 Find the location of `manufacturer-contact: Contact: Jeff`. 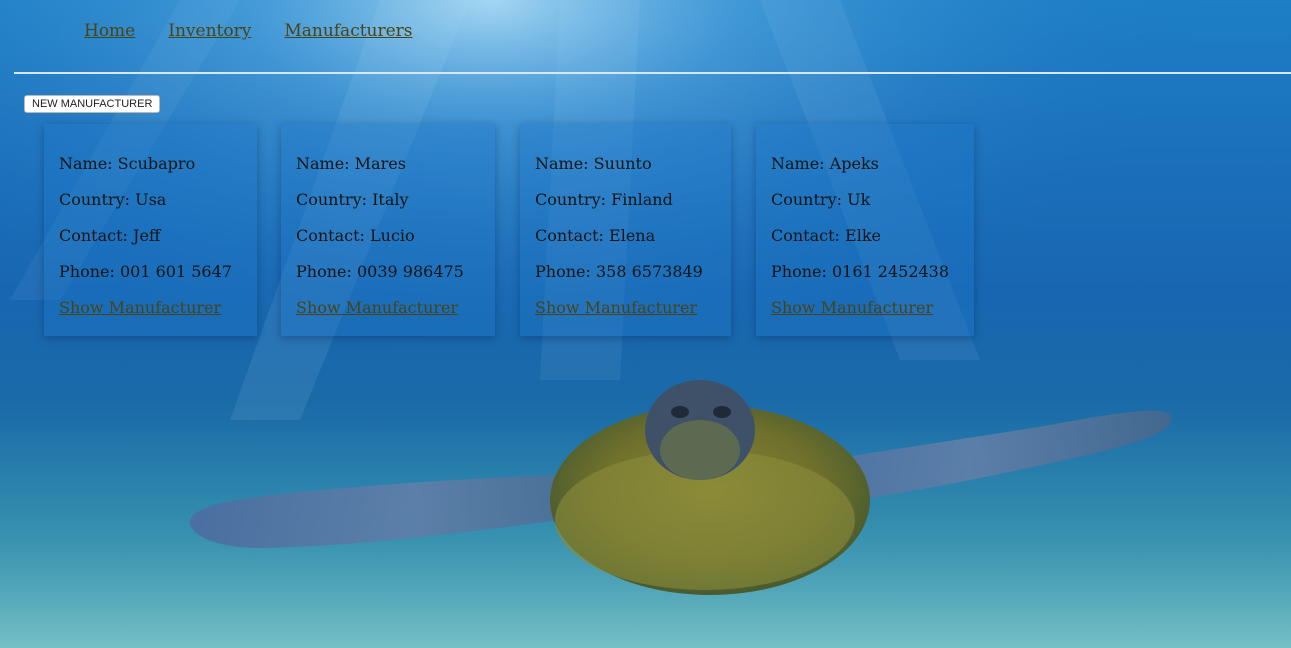

manufacturer-contact: Contact: Jeff is located at coordinates (158, 236).